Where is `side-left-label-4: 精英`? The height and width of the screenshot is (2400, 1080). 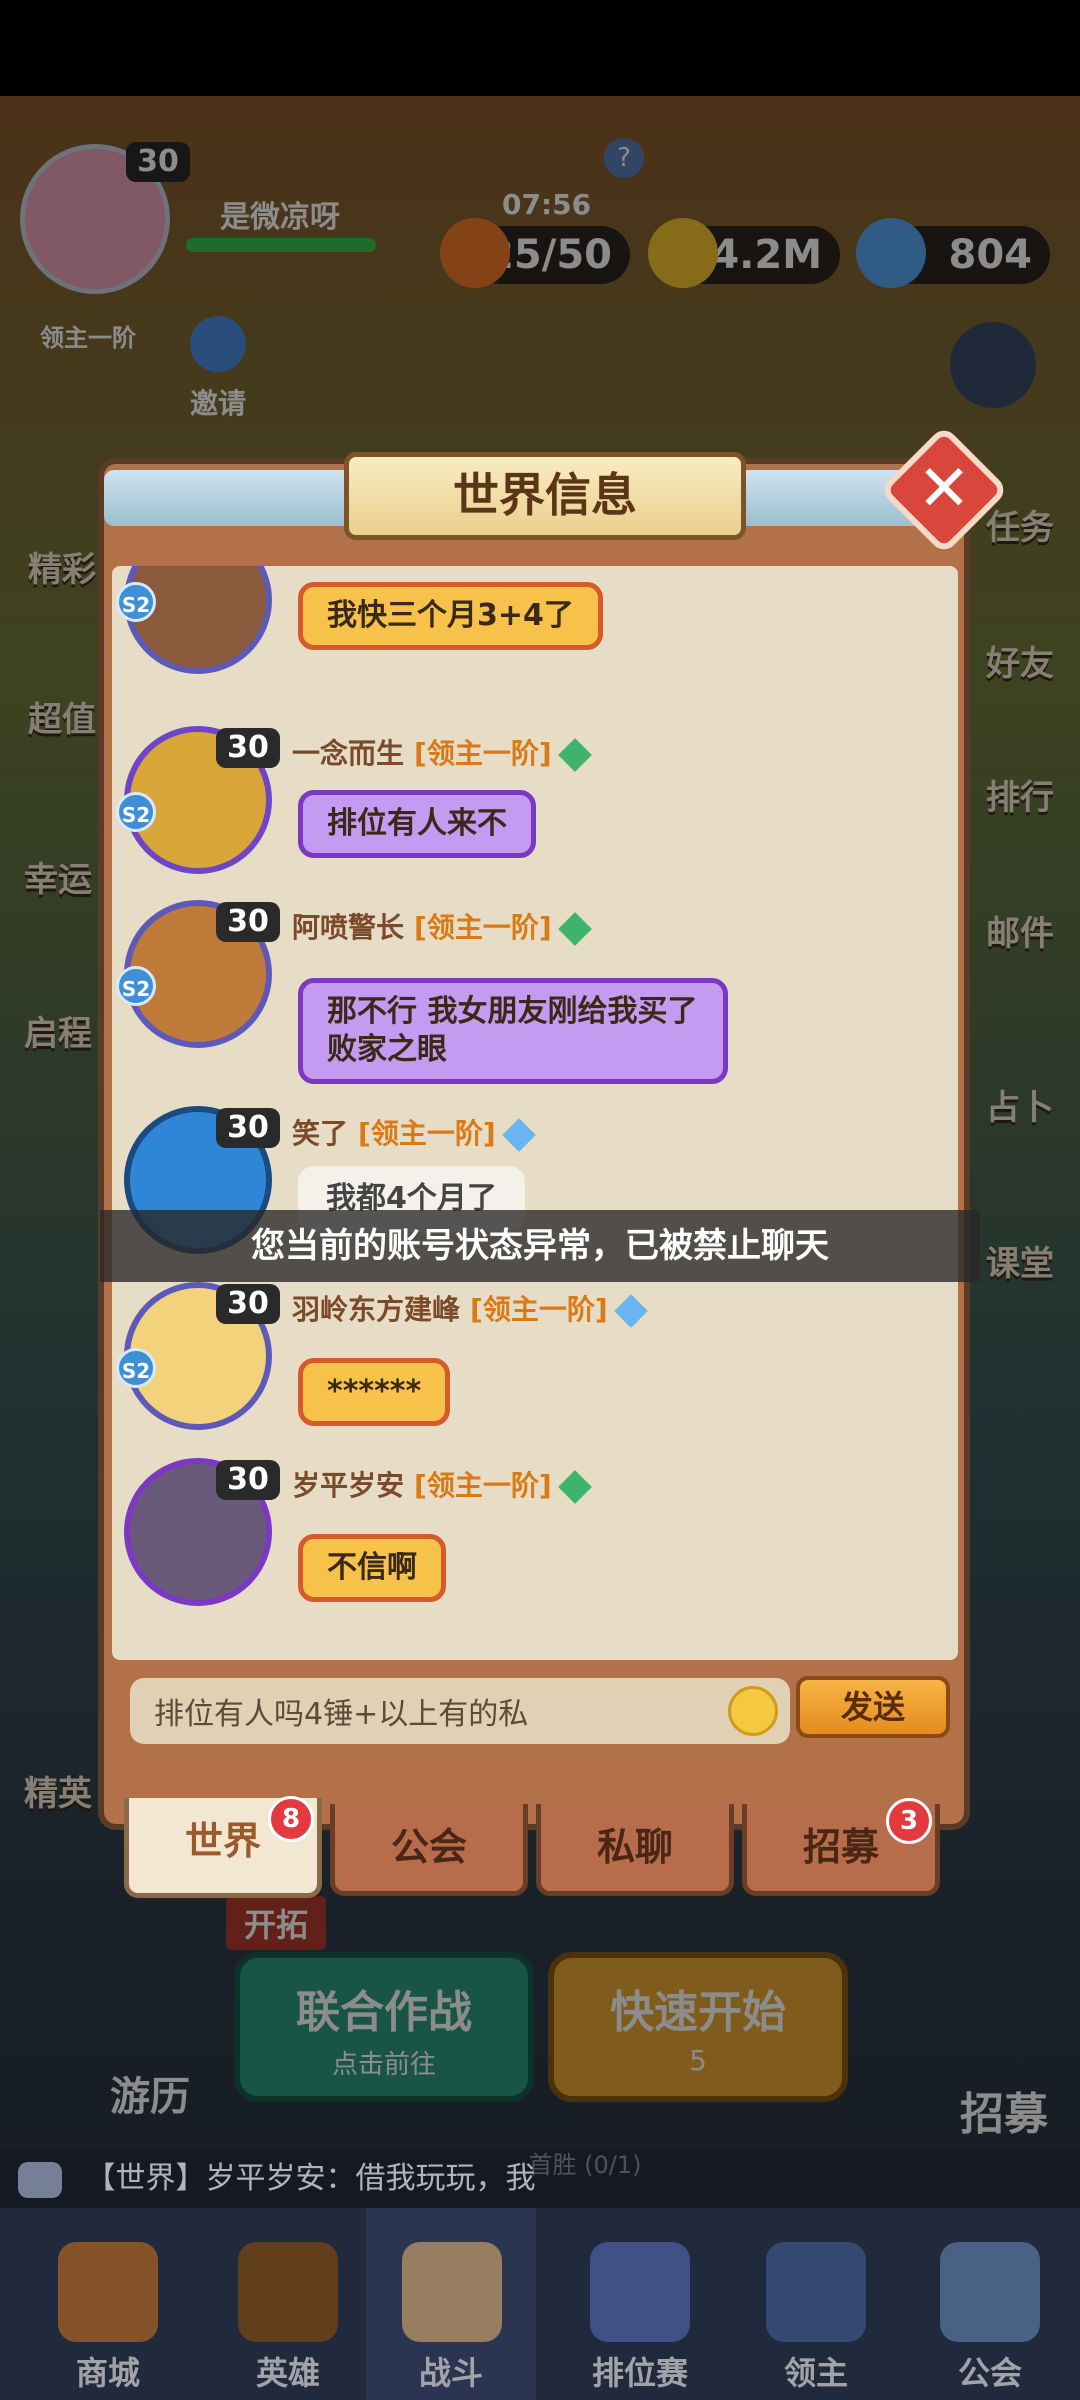 side-left-label-4: 精英 is located at coordinates (58, 1790).